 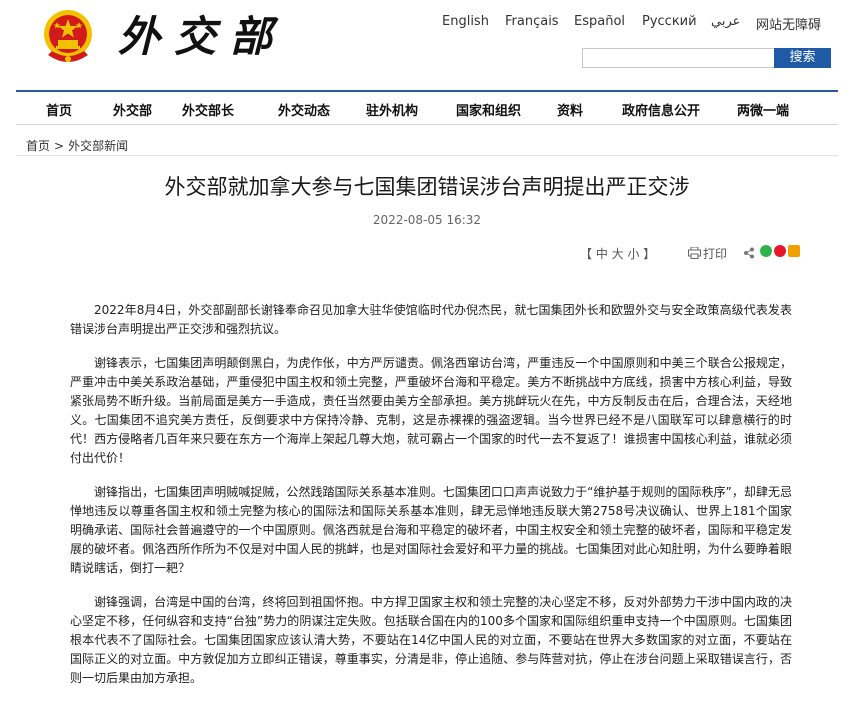 I want to click on article-date: 2022-08-05 16:32, so click(x=427, y=220).